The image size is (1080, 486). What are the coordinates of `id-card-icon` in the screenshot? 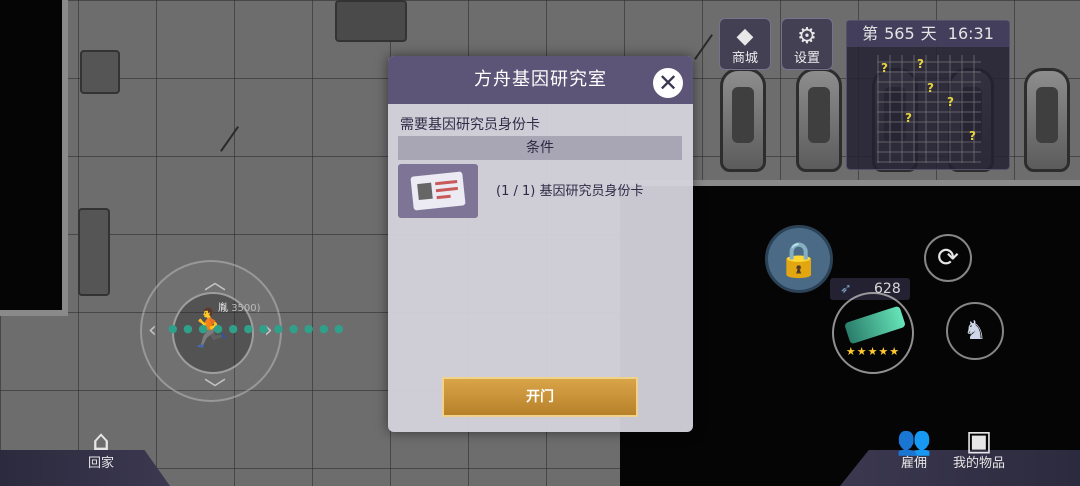 It's located at (438, 191).